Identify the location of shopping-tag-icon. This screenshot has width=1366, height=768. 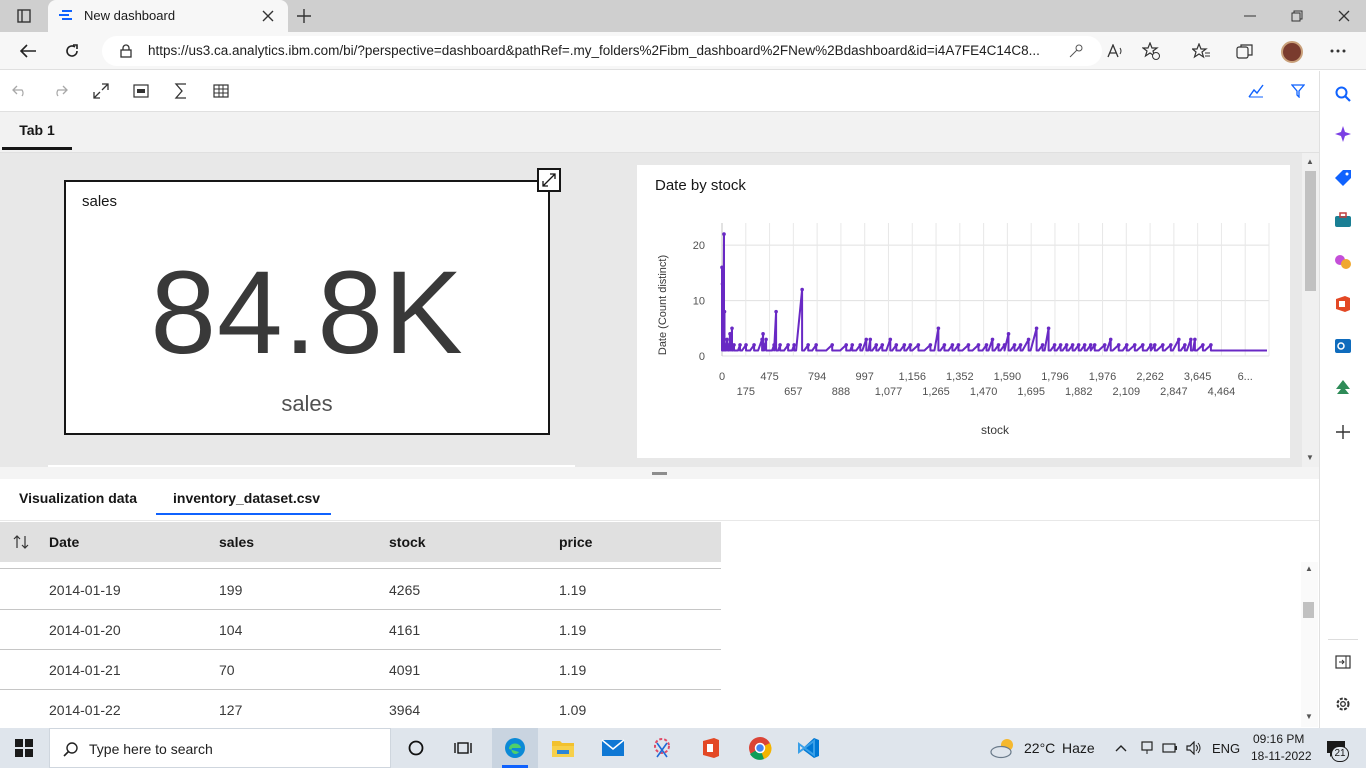
(1343, 178).